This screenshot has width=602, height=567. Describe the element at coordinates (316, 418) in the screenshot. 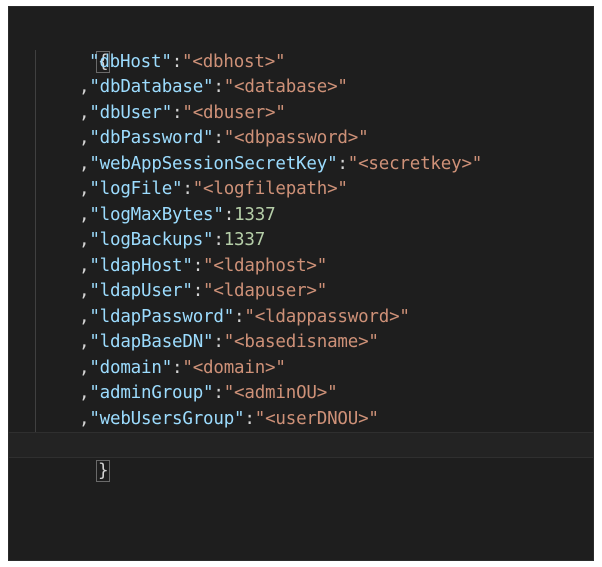

I see `json-string-value: "<userDNOU>"` at that location.